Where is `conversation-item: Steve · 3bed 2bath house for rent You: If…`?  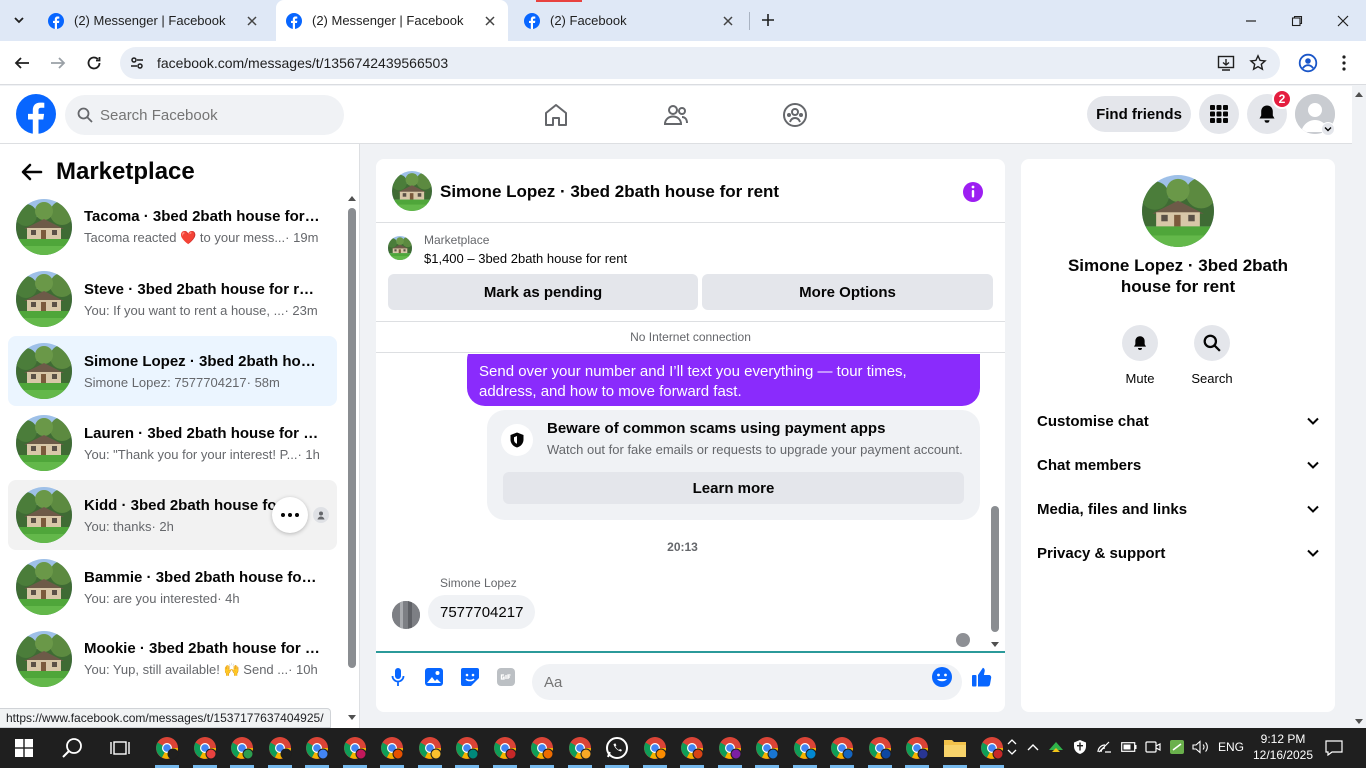 conversation-item: Steve · 3bed 2bath house for rent You: If… is located at coordinates (172, 299).